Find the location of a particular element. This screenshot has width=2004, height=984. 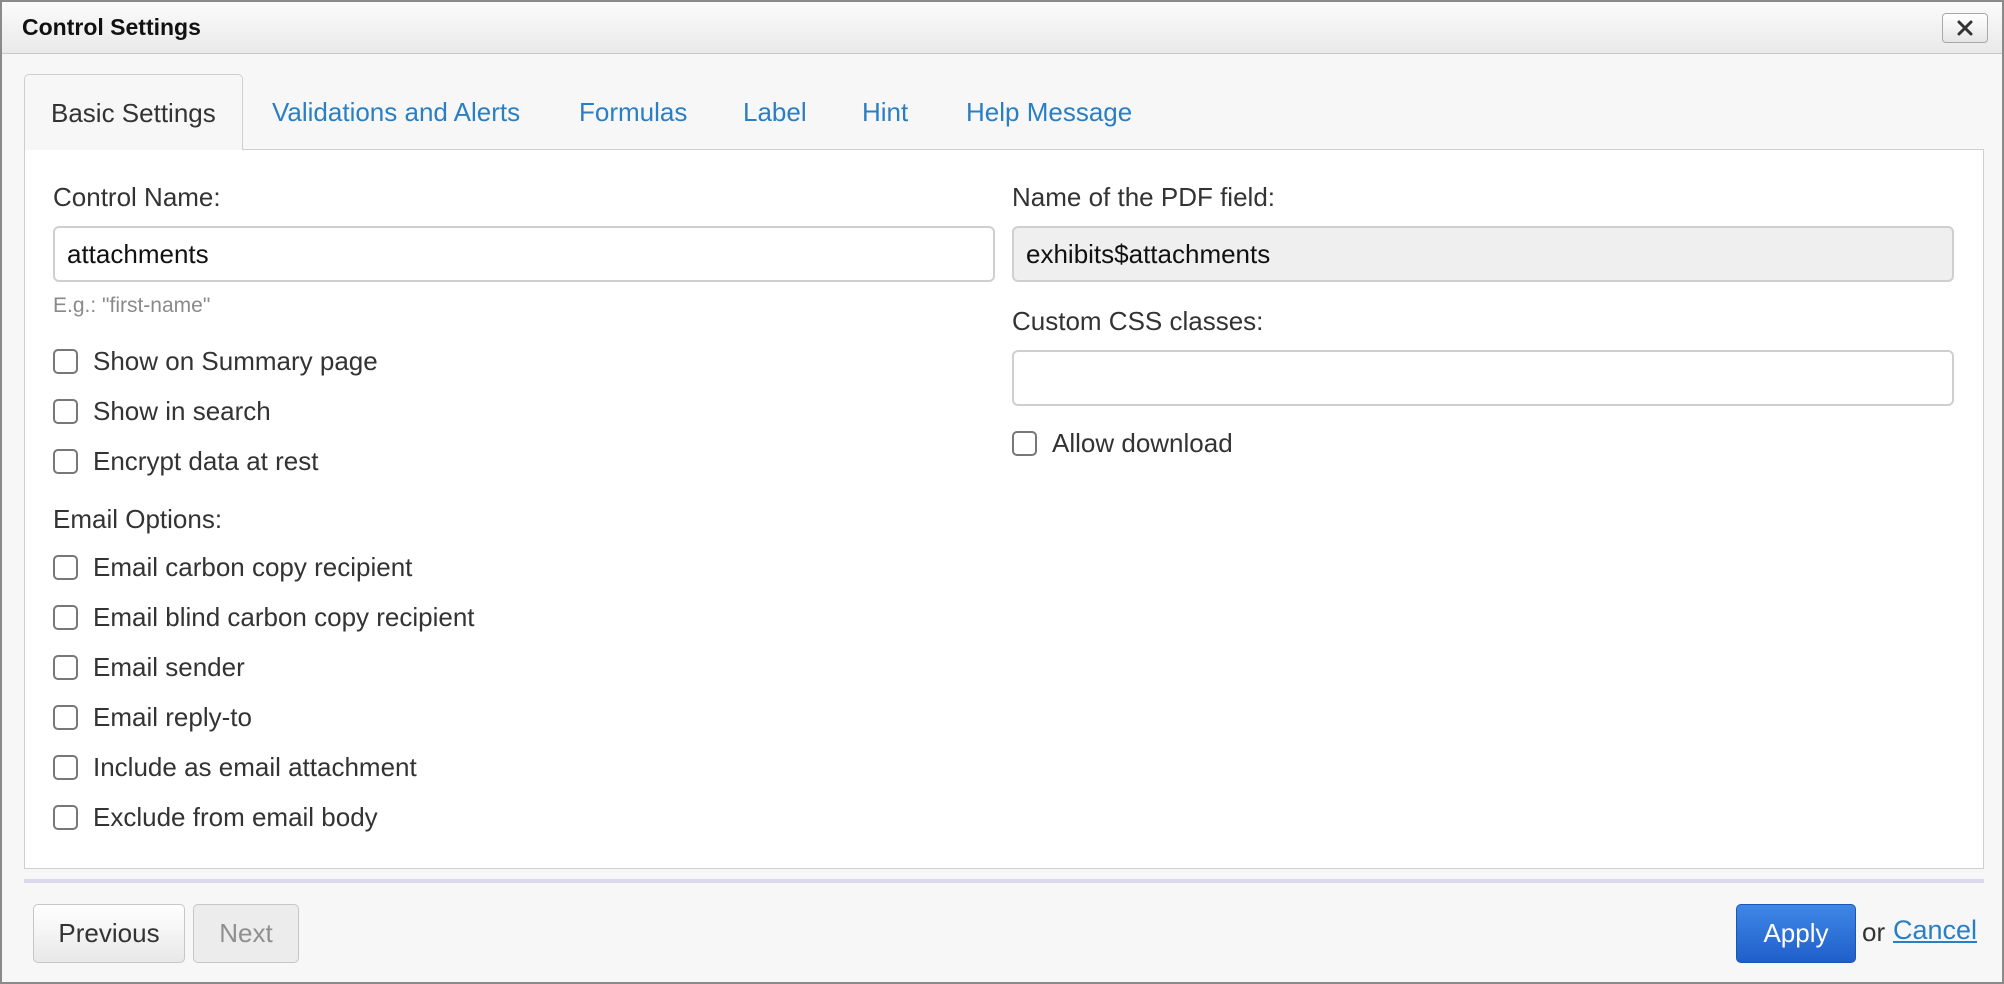

email-bcc-label: Email blind carbon copy recipient is located at coordinates (284, 616).